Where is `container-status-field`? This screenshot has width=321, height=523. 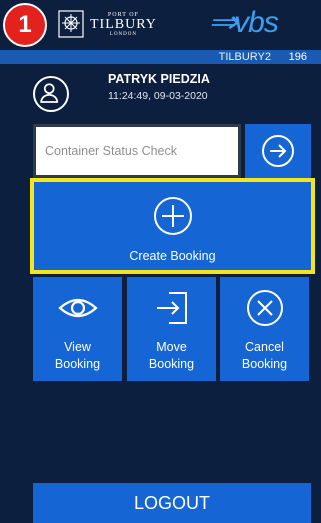 container-status-field is located at coordinates (137, 151).